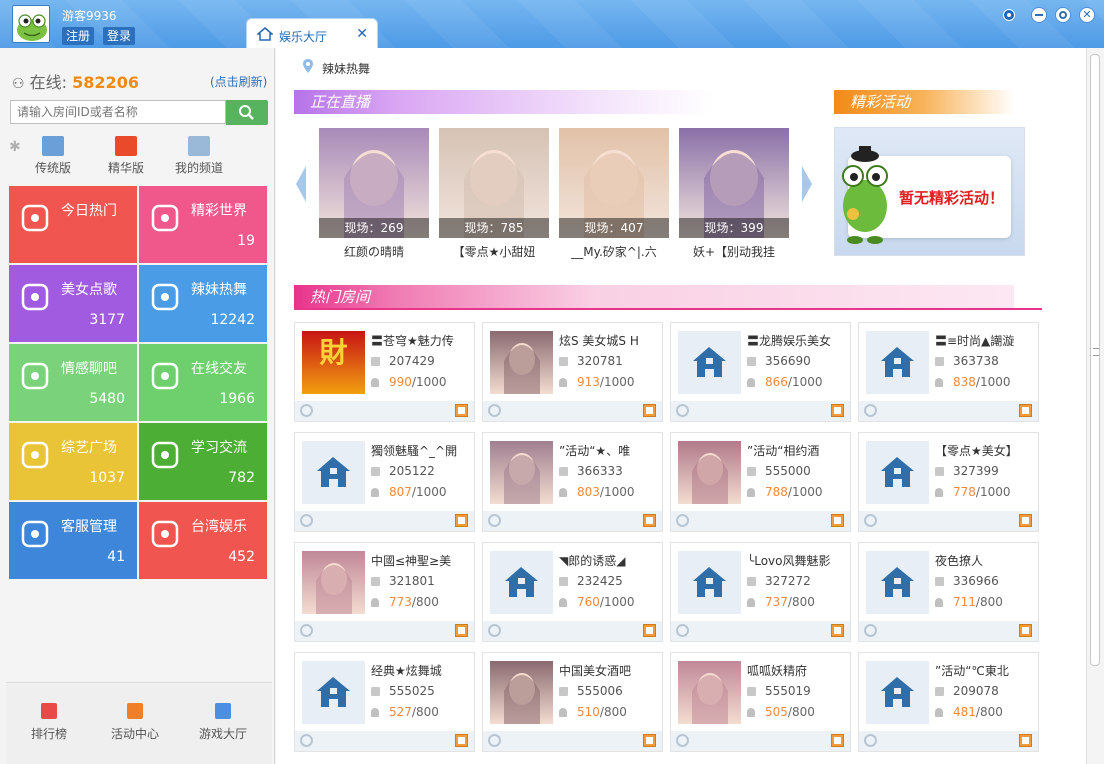  Describe the element at coordinates (203, 461) in the screenshot. I see `category-tile: 学习交流 782` at that location.